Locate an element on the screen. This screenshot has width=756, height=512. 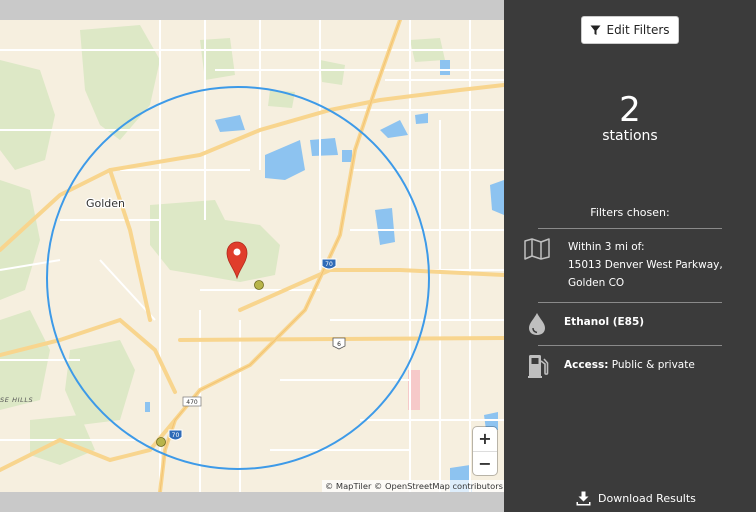
location-address-line1: 15013 Denver West Parkway, is located at coordinates (645, 265).